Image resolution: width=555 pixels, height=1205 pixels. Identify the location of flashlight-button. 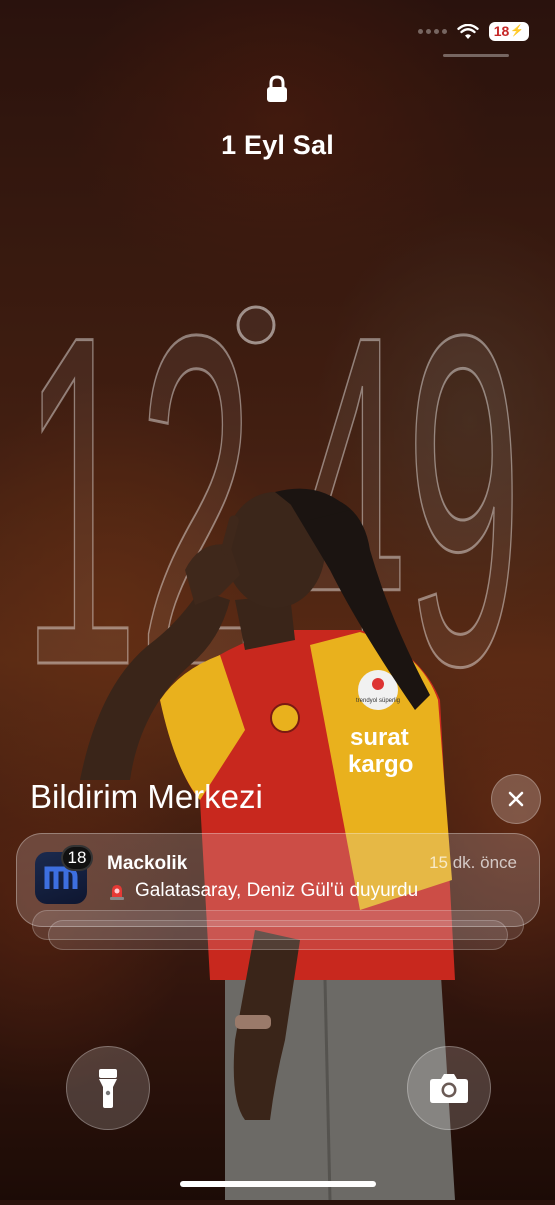
(108, 1088).